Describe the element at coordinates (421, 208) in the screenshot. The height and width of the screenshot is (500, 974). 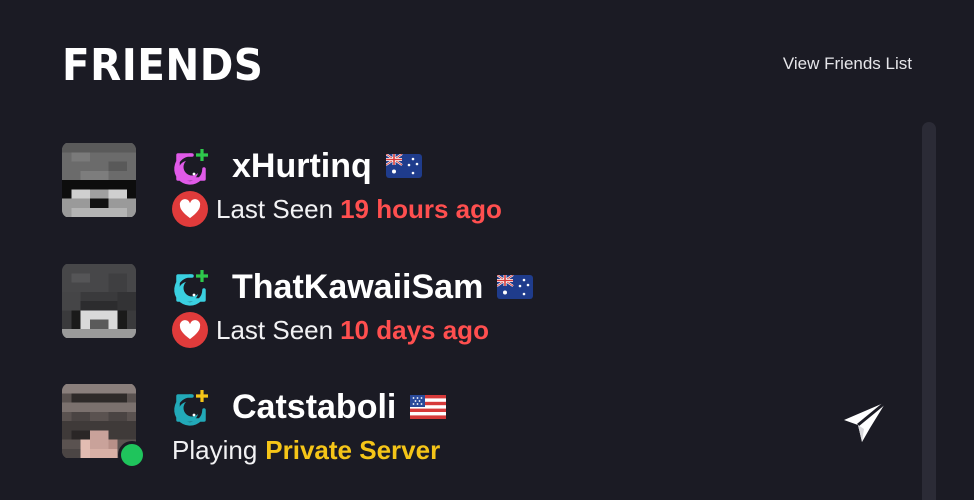
I see `status-value: 19 hours ago` at that location.